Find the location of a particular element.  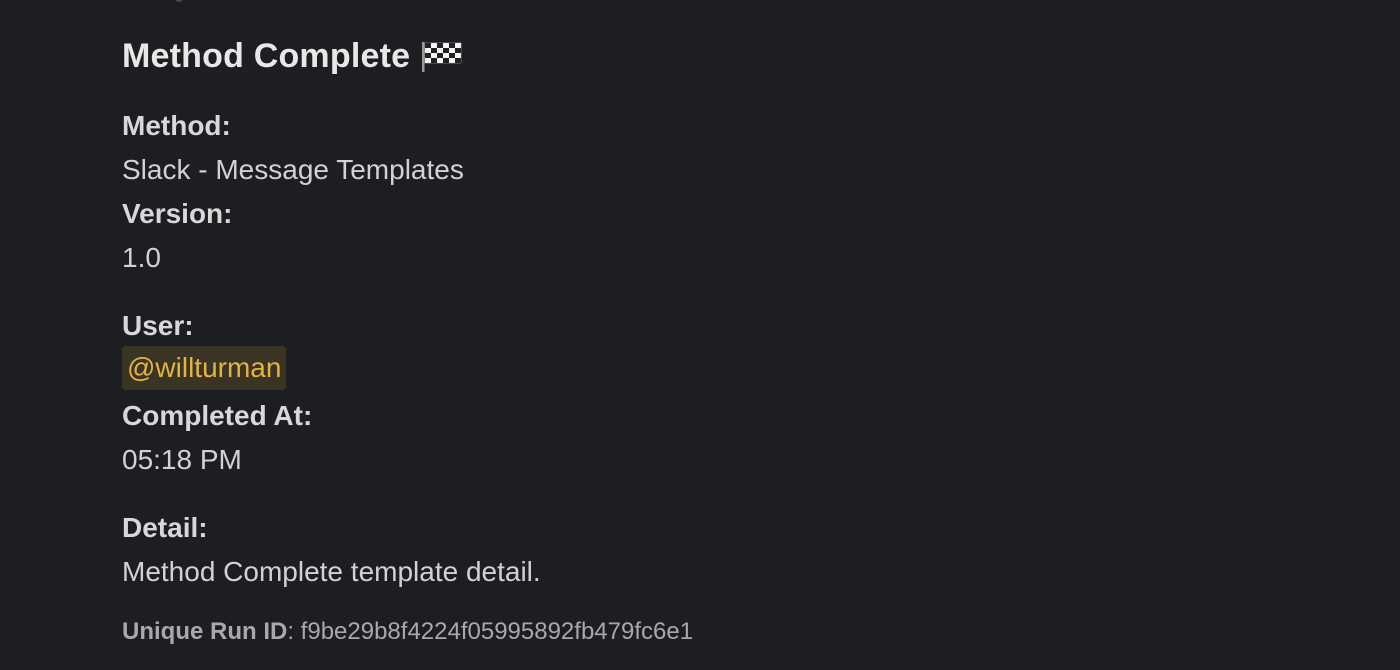

detail-value: Method Complete template detail. is located at coordinates (331, 571).